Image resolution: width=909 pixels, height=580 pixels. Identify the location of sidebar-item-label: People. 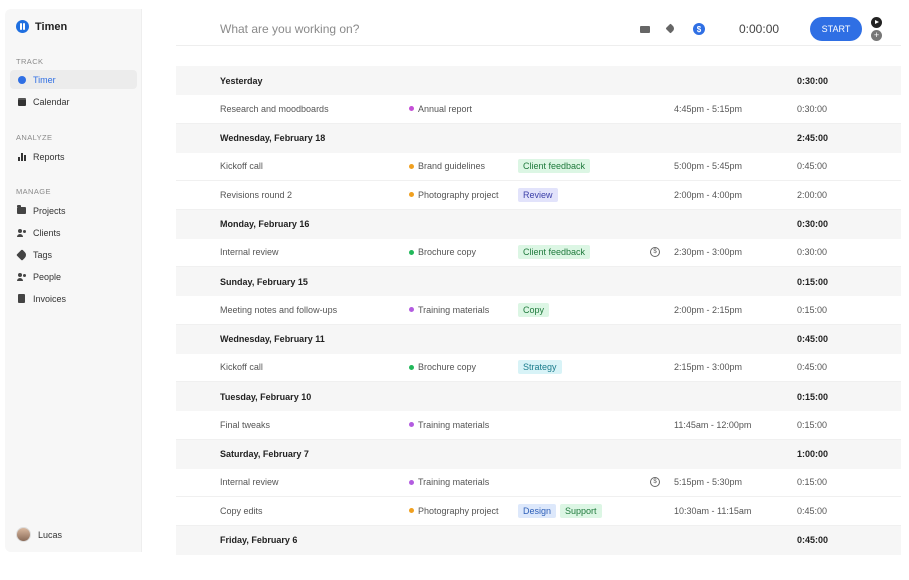
(47, 276).